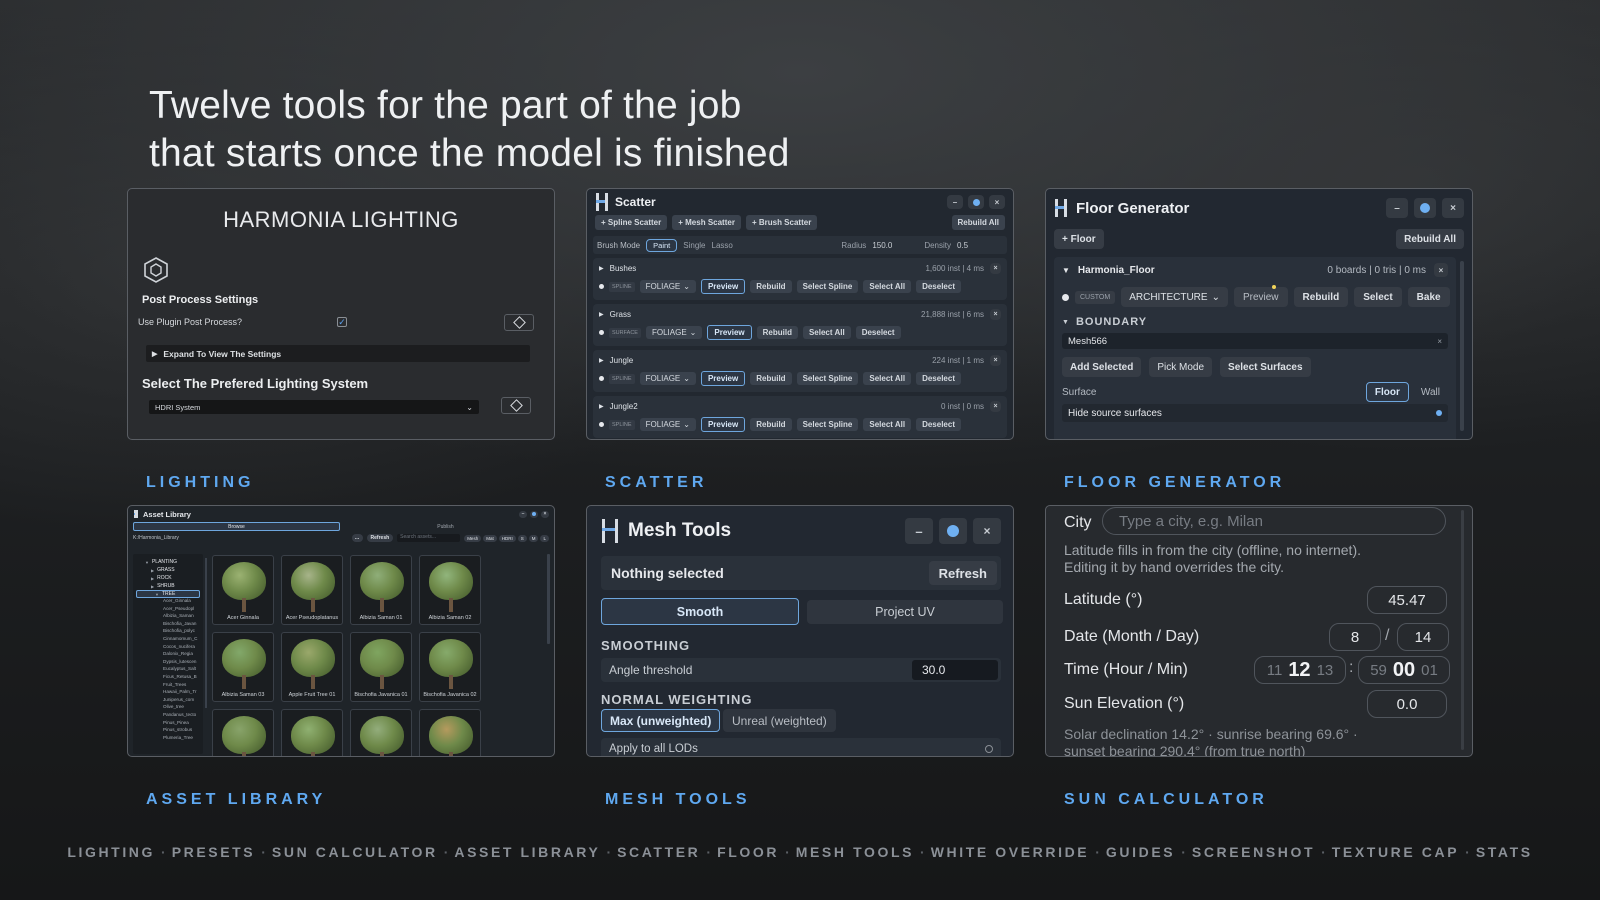  Describe the element at coordinates (955, 670) in the screenshot. I see `angle-threshold-field: 30.0` at that location.